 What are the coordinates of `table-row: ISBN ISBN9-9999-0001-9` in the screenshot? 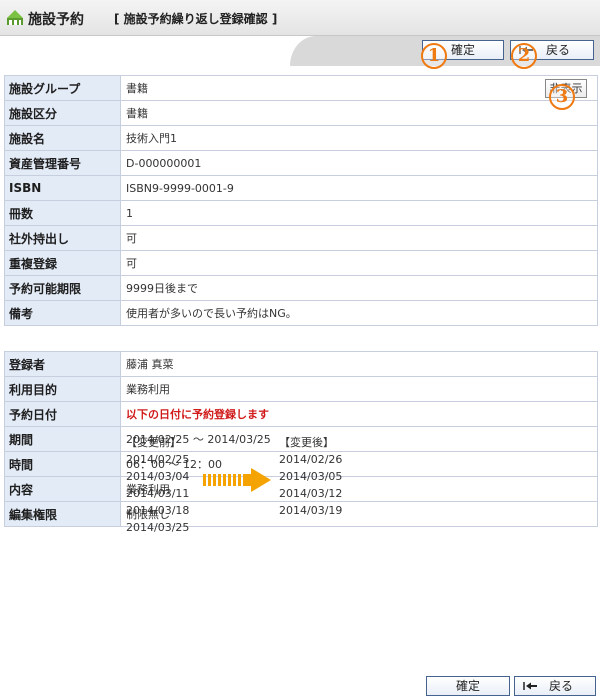 It's located at (301, 188).